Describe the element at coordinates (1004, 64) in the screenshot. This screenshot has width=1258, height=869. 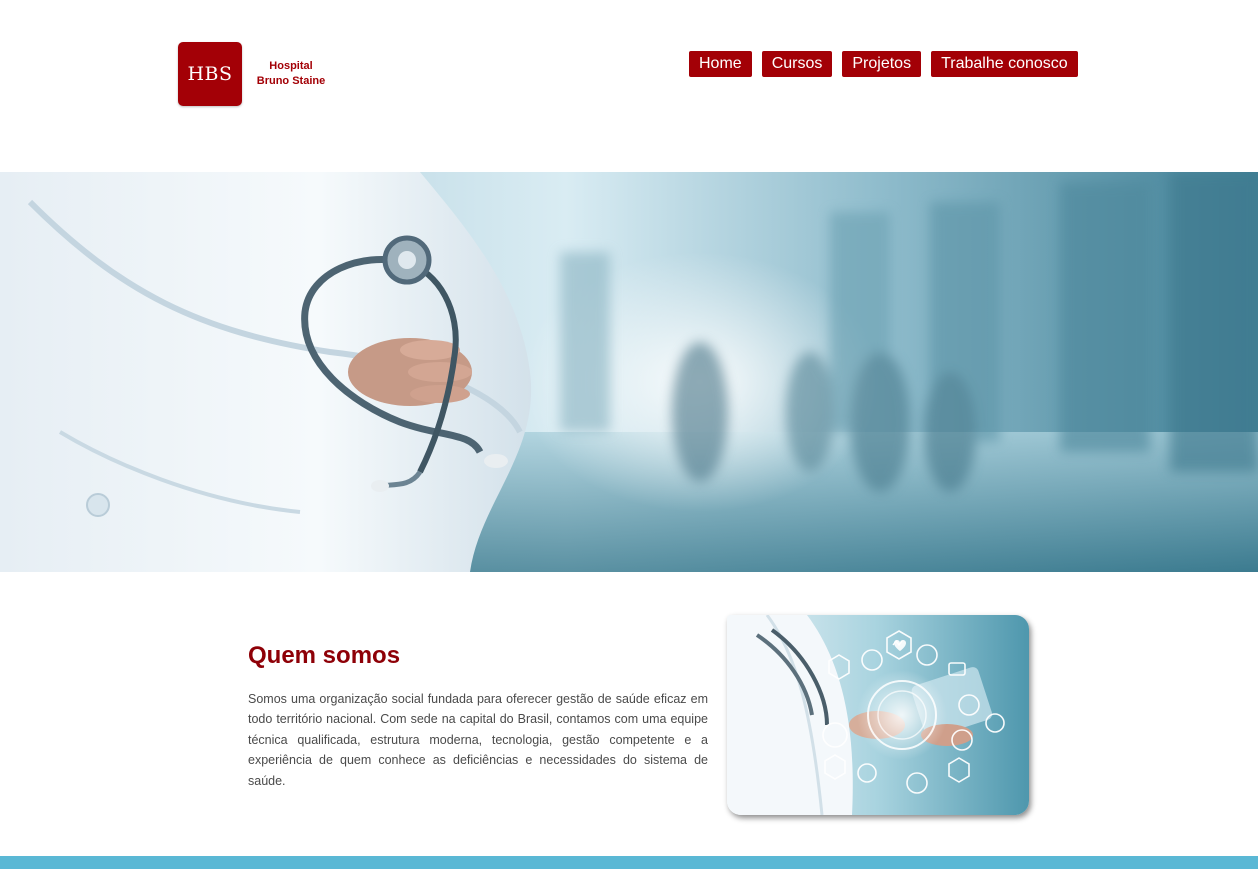
I see `nav-trabalhe-conosco: Trabalhe conosco` at that location.